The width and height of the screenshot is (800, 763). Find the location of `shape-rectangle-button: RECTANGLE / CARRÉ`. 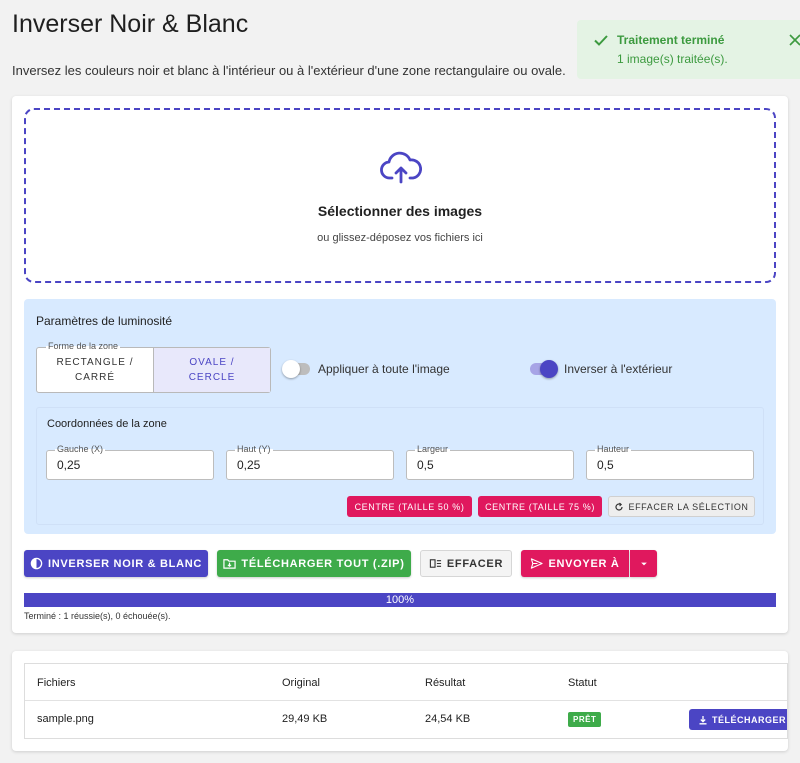

shape-rectangle-button: RECTANGLE / CARRÉ is located at coordinates (95, 370).